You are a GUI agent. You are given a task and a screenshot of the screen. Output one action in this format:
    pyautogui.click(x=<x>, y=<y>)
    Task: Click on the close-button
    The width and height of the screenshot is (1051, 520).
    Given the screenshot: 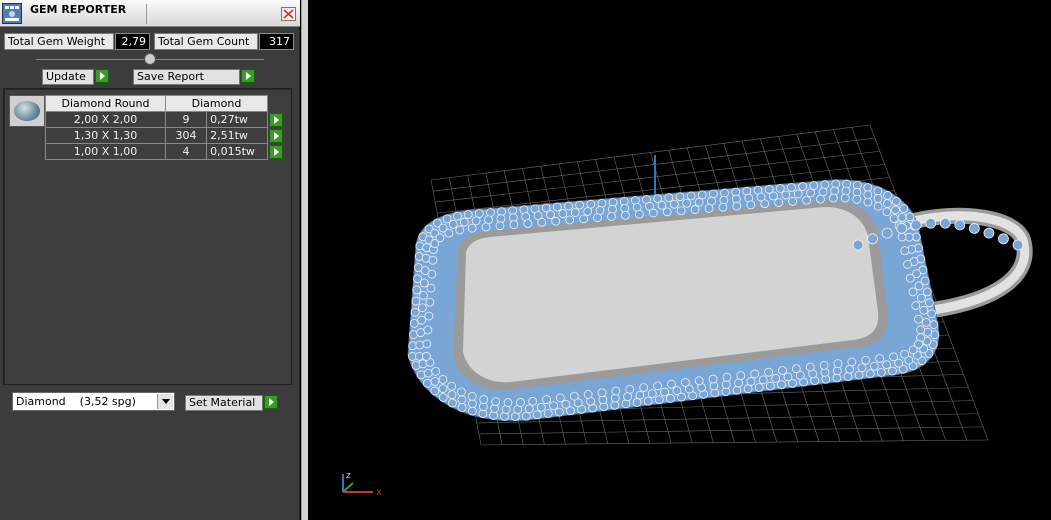 What is the action you would take?
    pyautogui.click(x=288, y=14)
    